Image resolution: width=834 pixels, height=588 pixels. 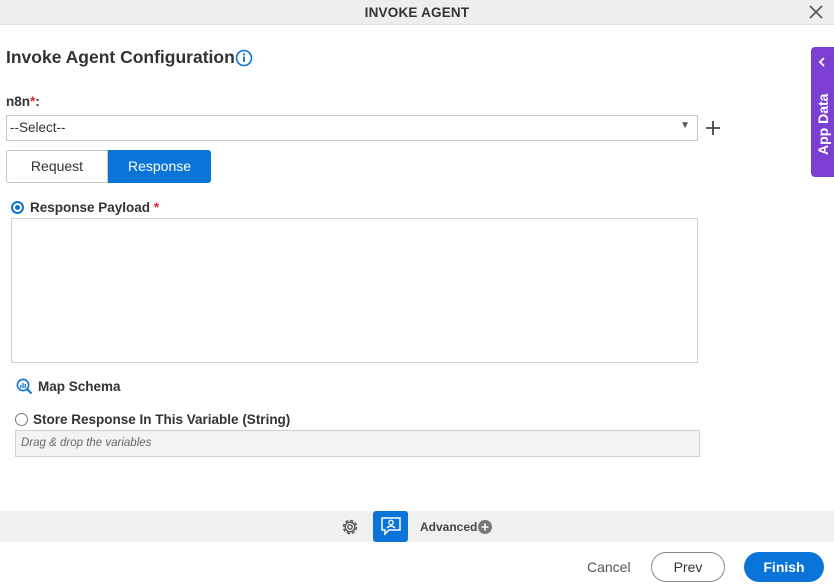 I want to click on dialog-titlebar: INVOKE AGENT, so click(x=417, y=12).